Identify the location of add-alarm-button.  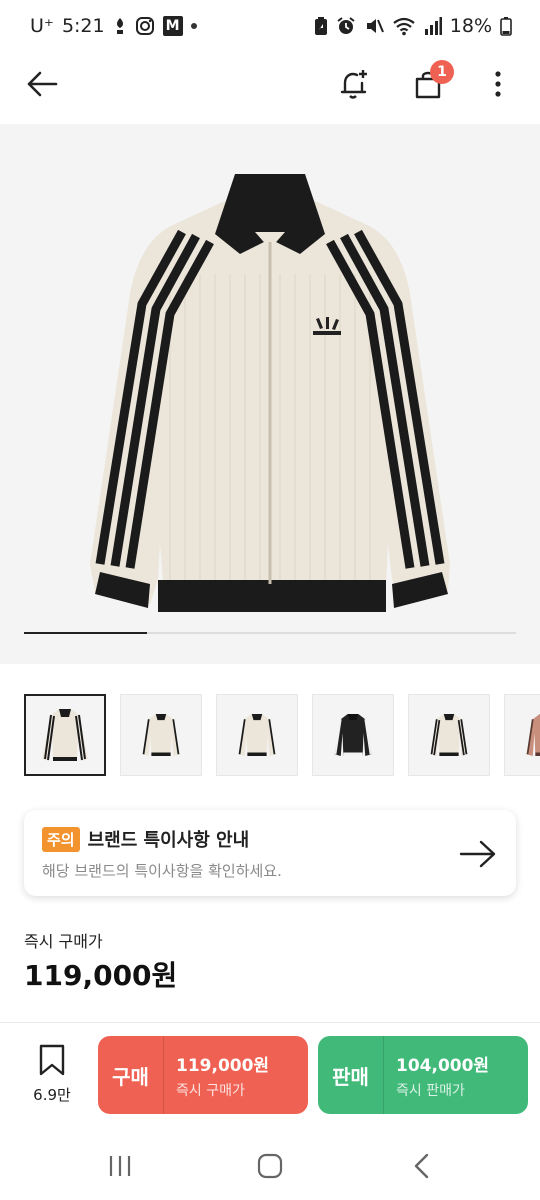
(354, 84).